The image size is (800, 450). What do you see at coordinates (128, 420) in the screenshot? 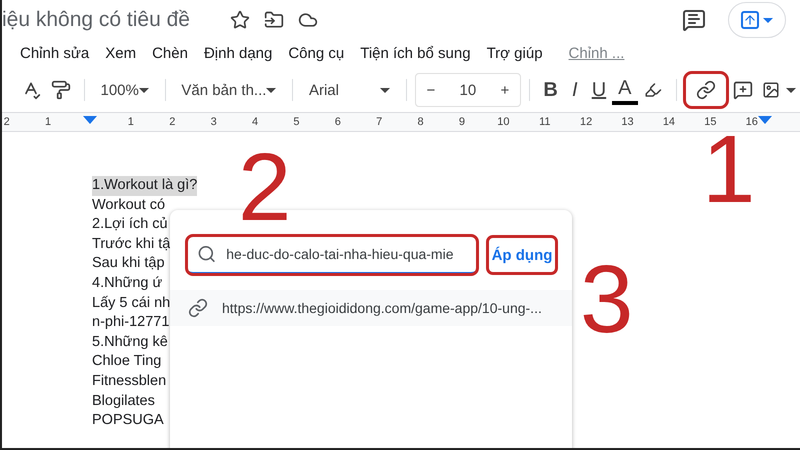
I see `document-line: POPSUGA` at bounding box center [128, 420].